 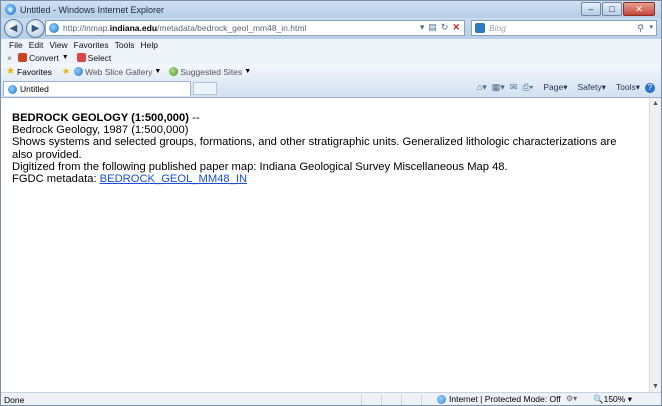 I want to click on address-actions: ▾ ▤ ↻ ✕, so click(x=438, y=27).